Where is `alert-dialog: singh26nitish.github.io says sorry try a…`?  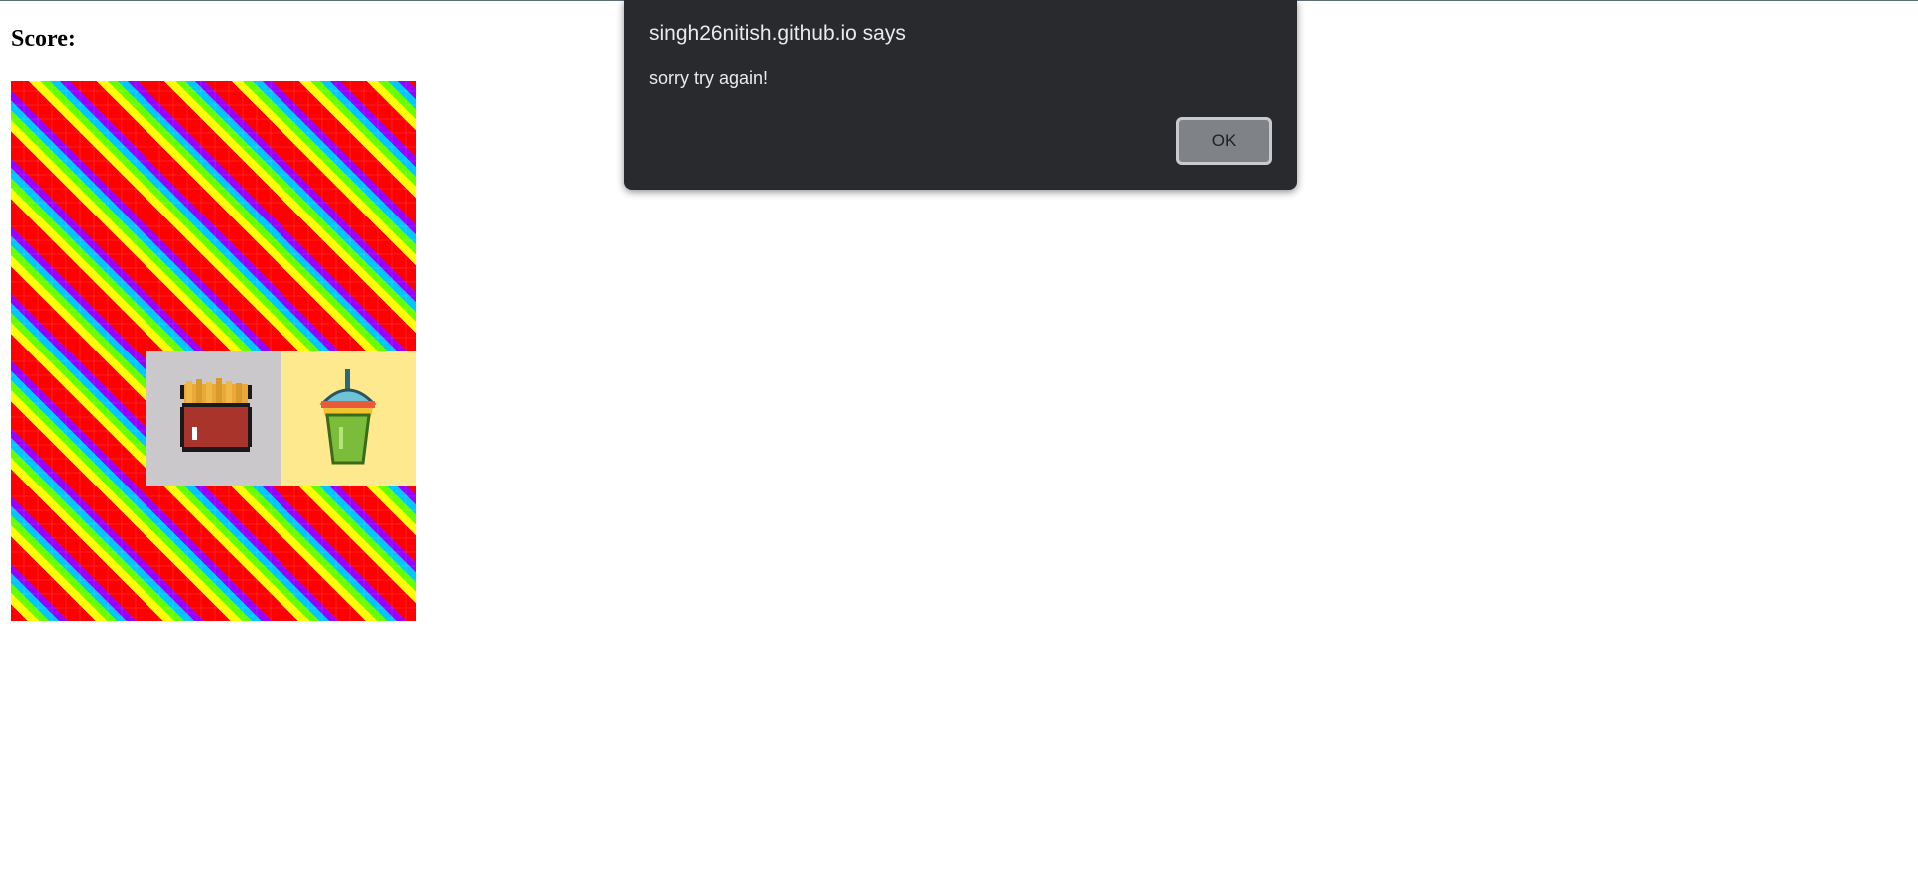
alert-dialog: singh26nitish.github.io says sorry try a… is located at coordinates (960, 95).